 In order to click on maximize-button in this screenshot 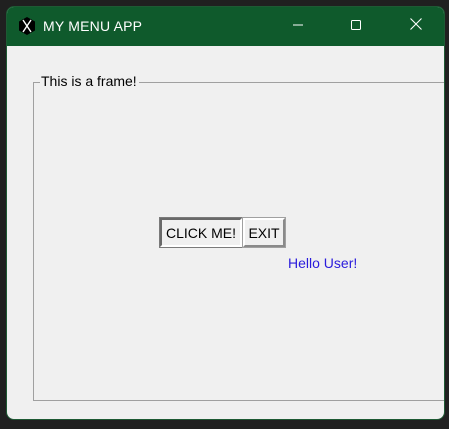, I will do `click(356, 26)`.